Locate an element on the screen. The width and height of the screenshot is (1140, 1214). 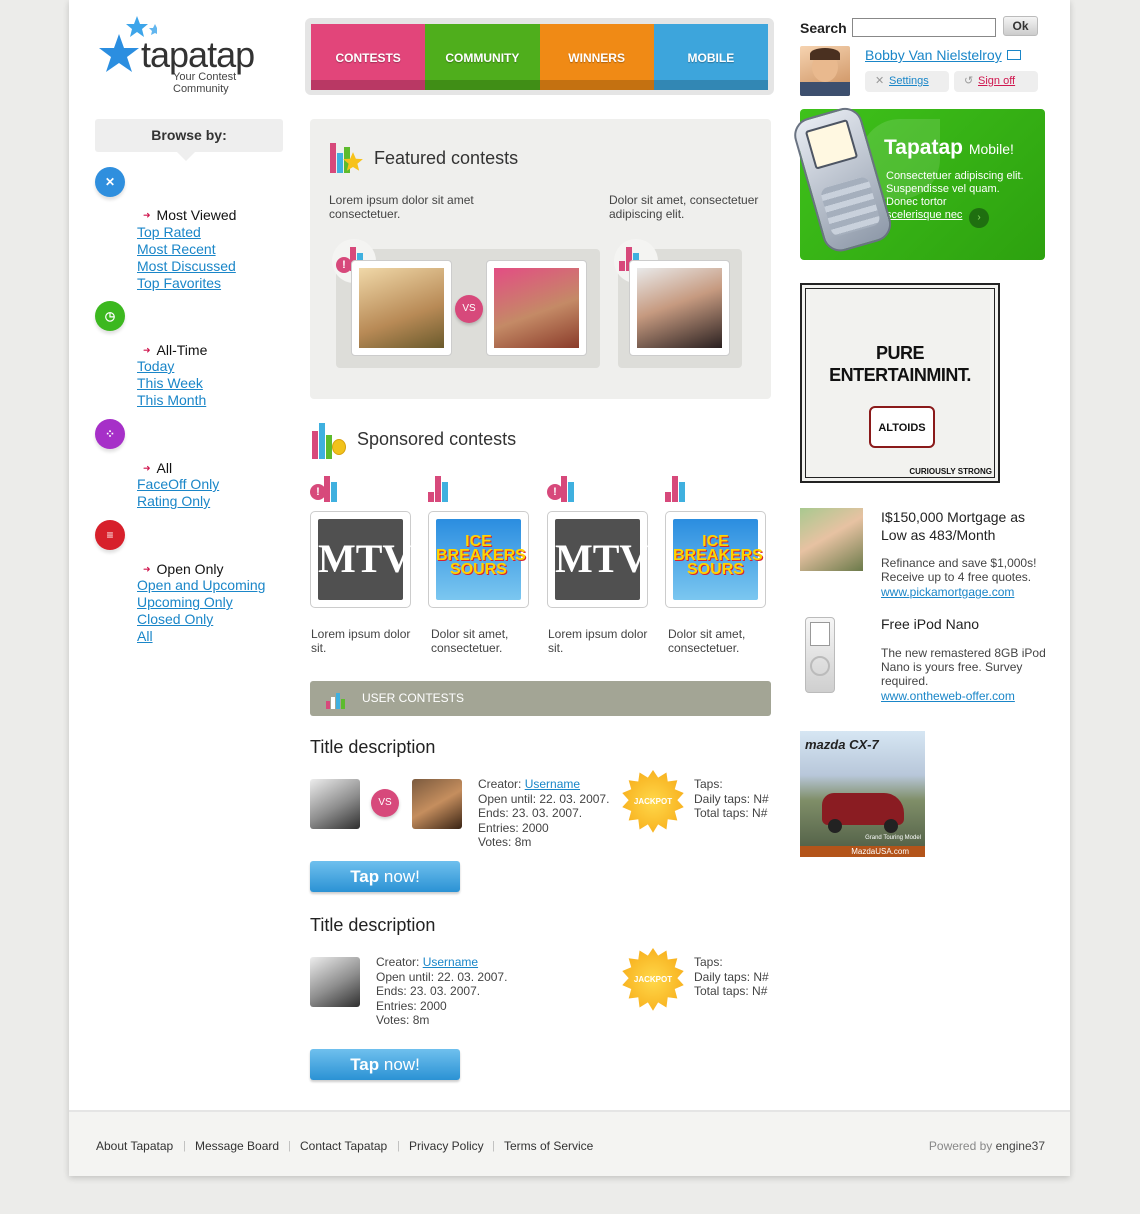
contest-total: Total taps: N# is located at coordinates (731, 991).